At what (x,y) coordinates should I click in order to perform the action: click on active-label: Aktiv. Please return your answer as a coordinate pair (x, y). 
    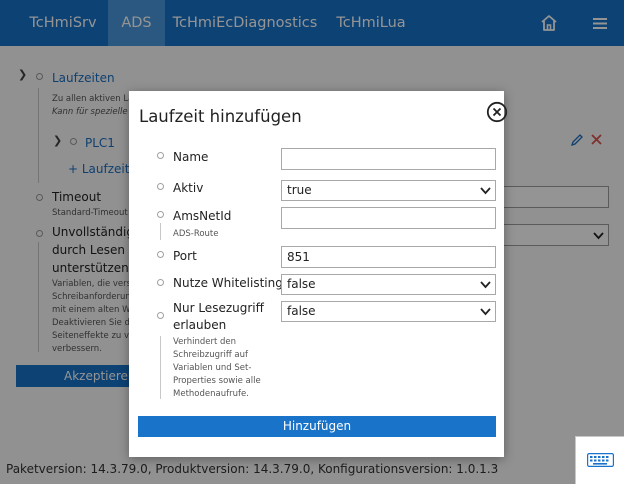
    Looking at the image, I should click on (188, 188).